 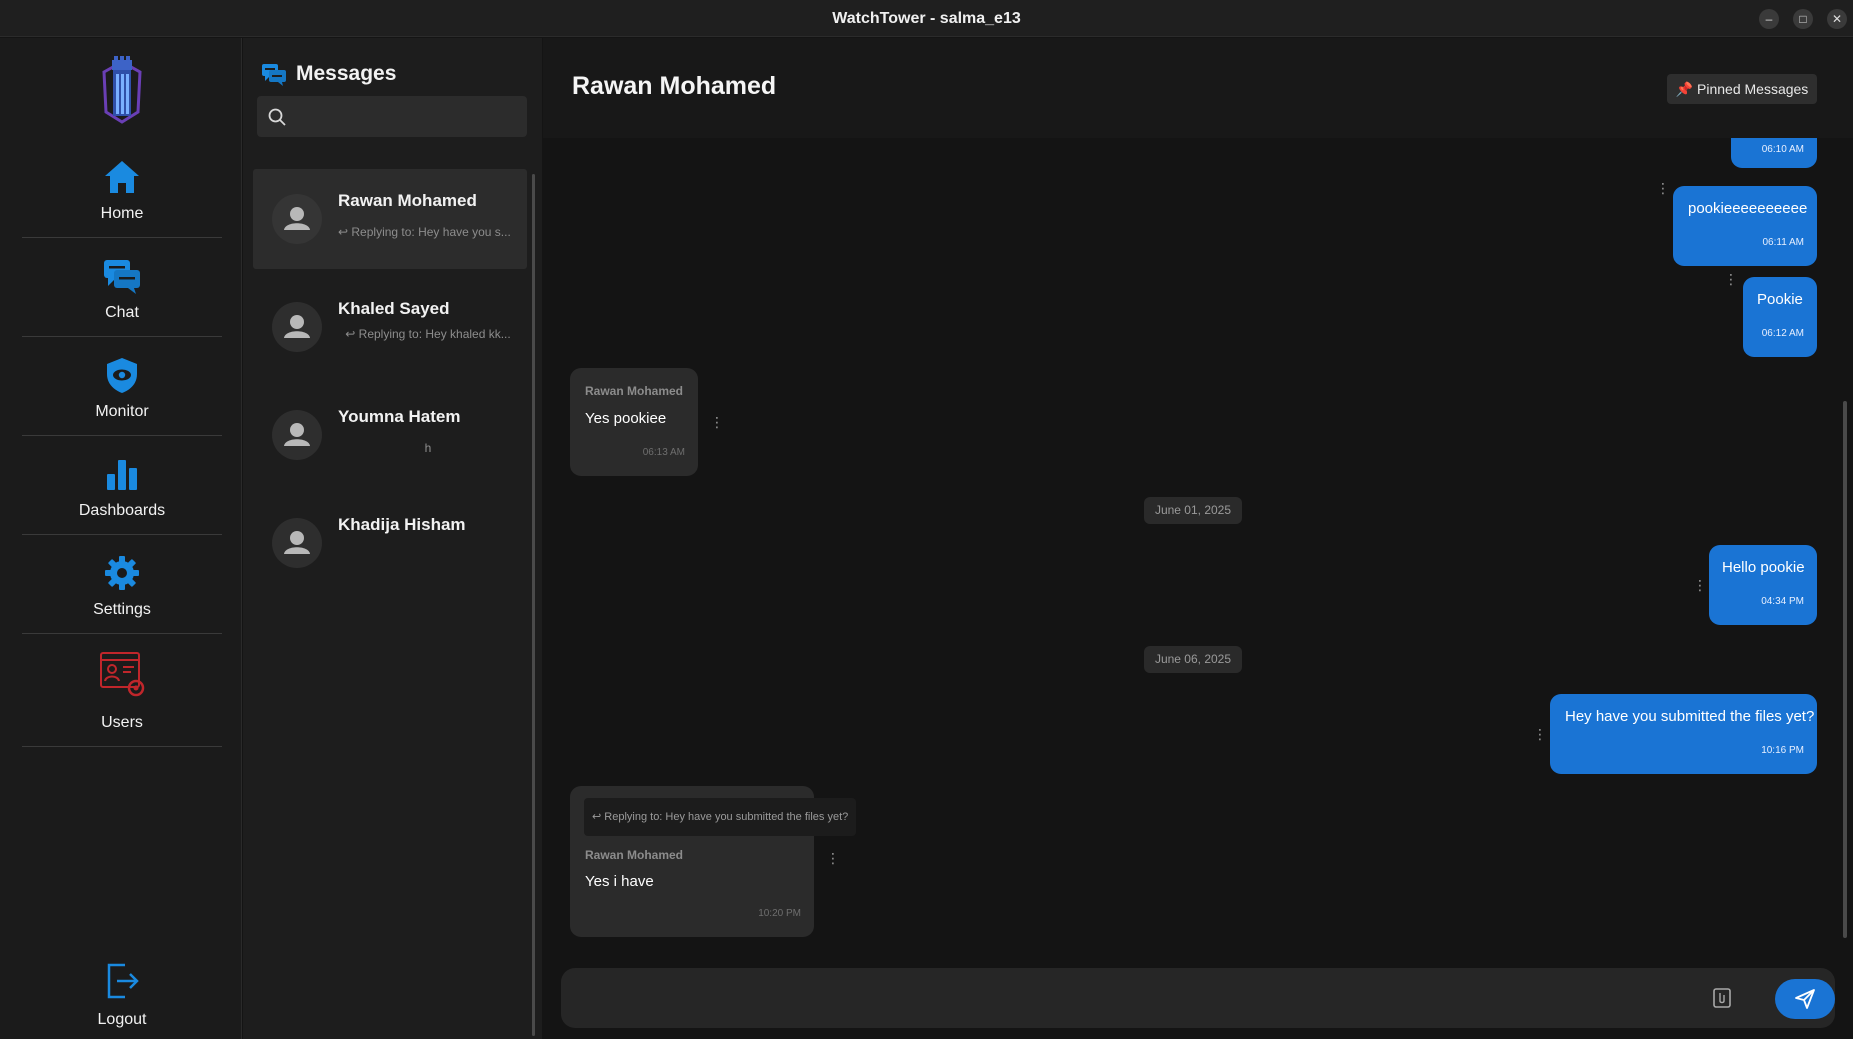 I want to click on sidebar-item-users: Users, so click(x=122, y=690).